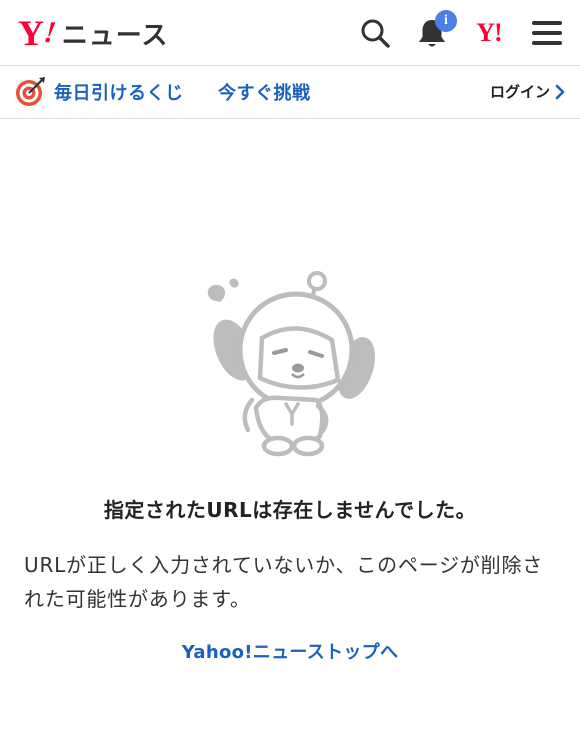  I want to click on search-icon, so click(375, 33).